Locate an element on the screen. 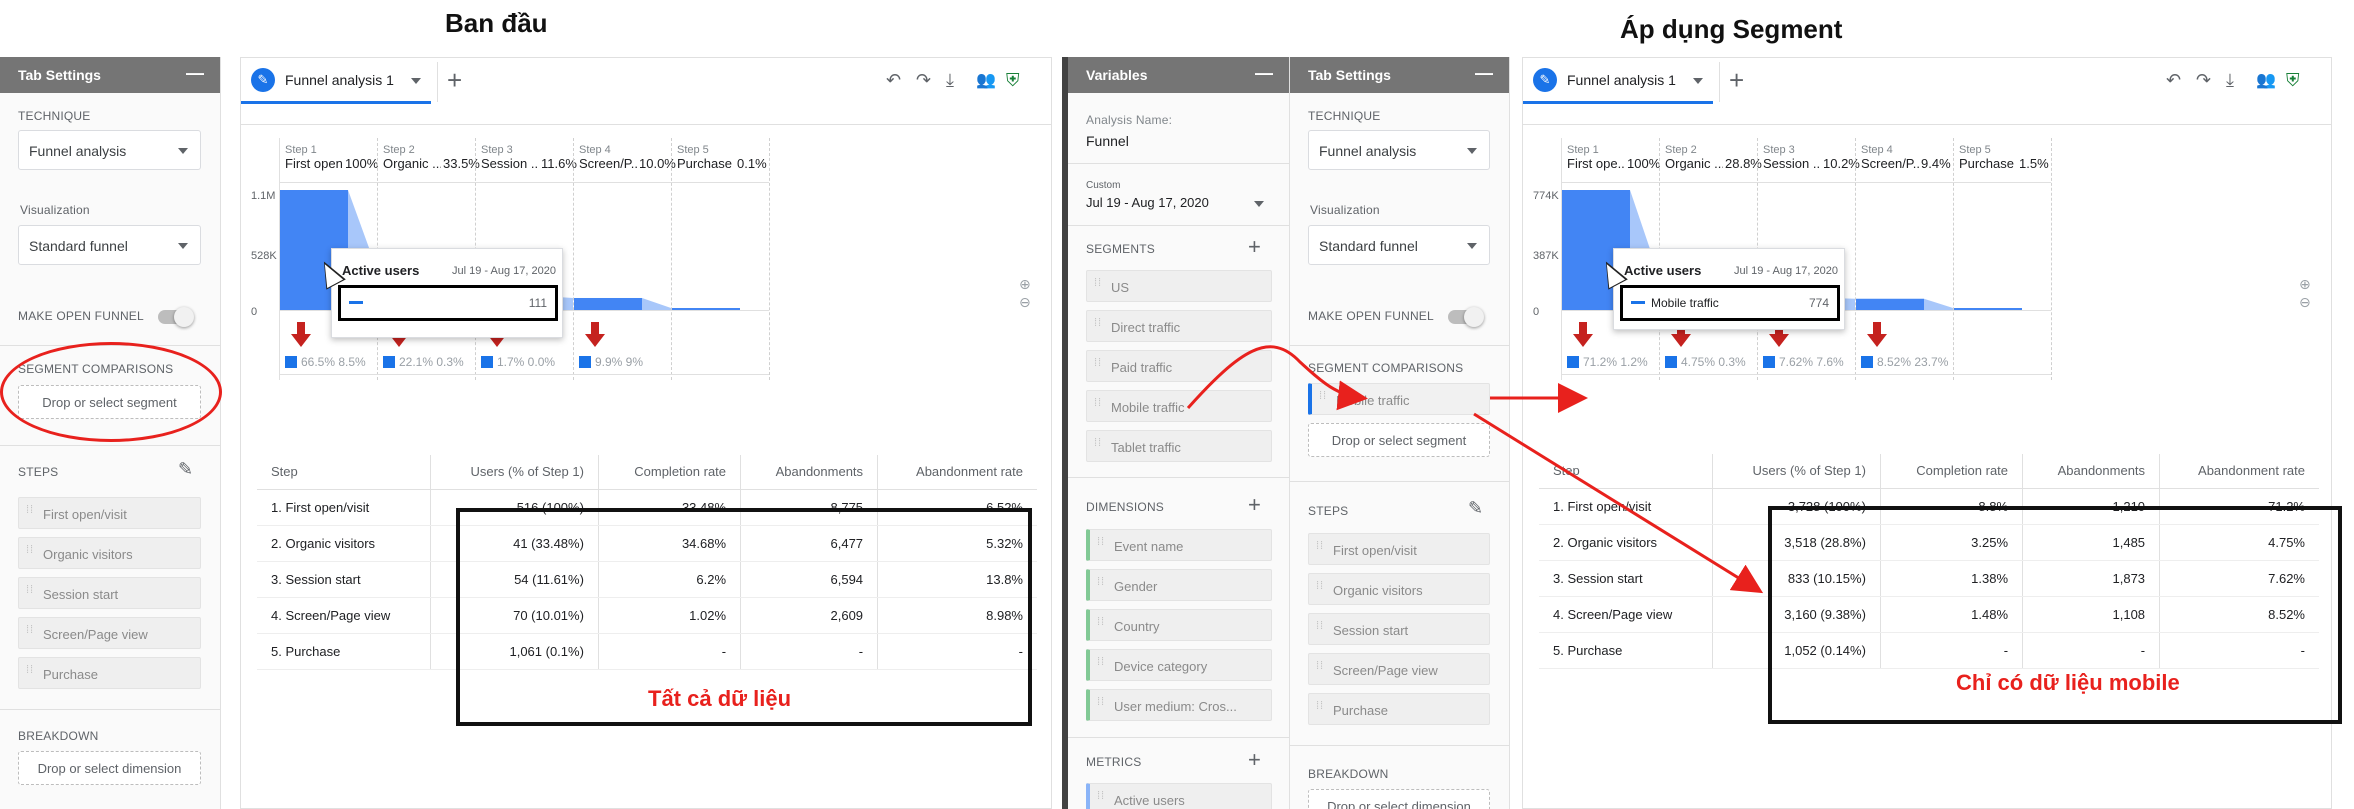  annotation-arrows is located at coordinates (1475, 469).